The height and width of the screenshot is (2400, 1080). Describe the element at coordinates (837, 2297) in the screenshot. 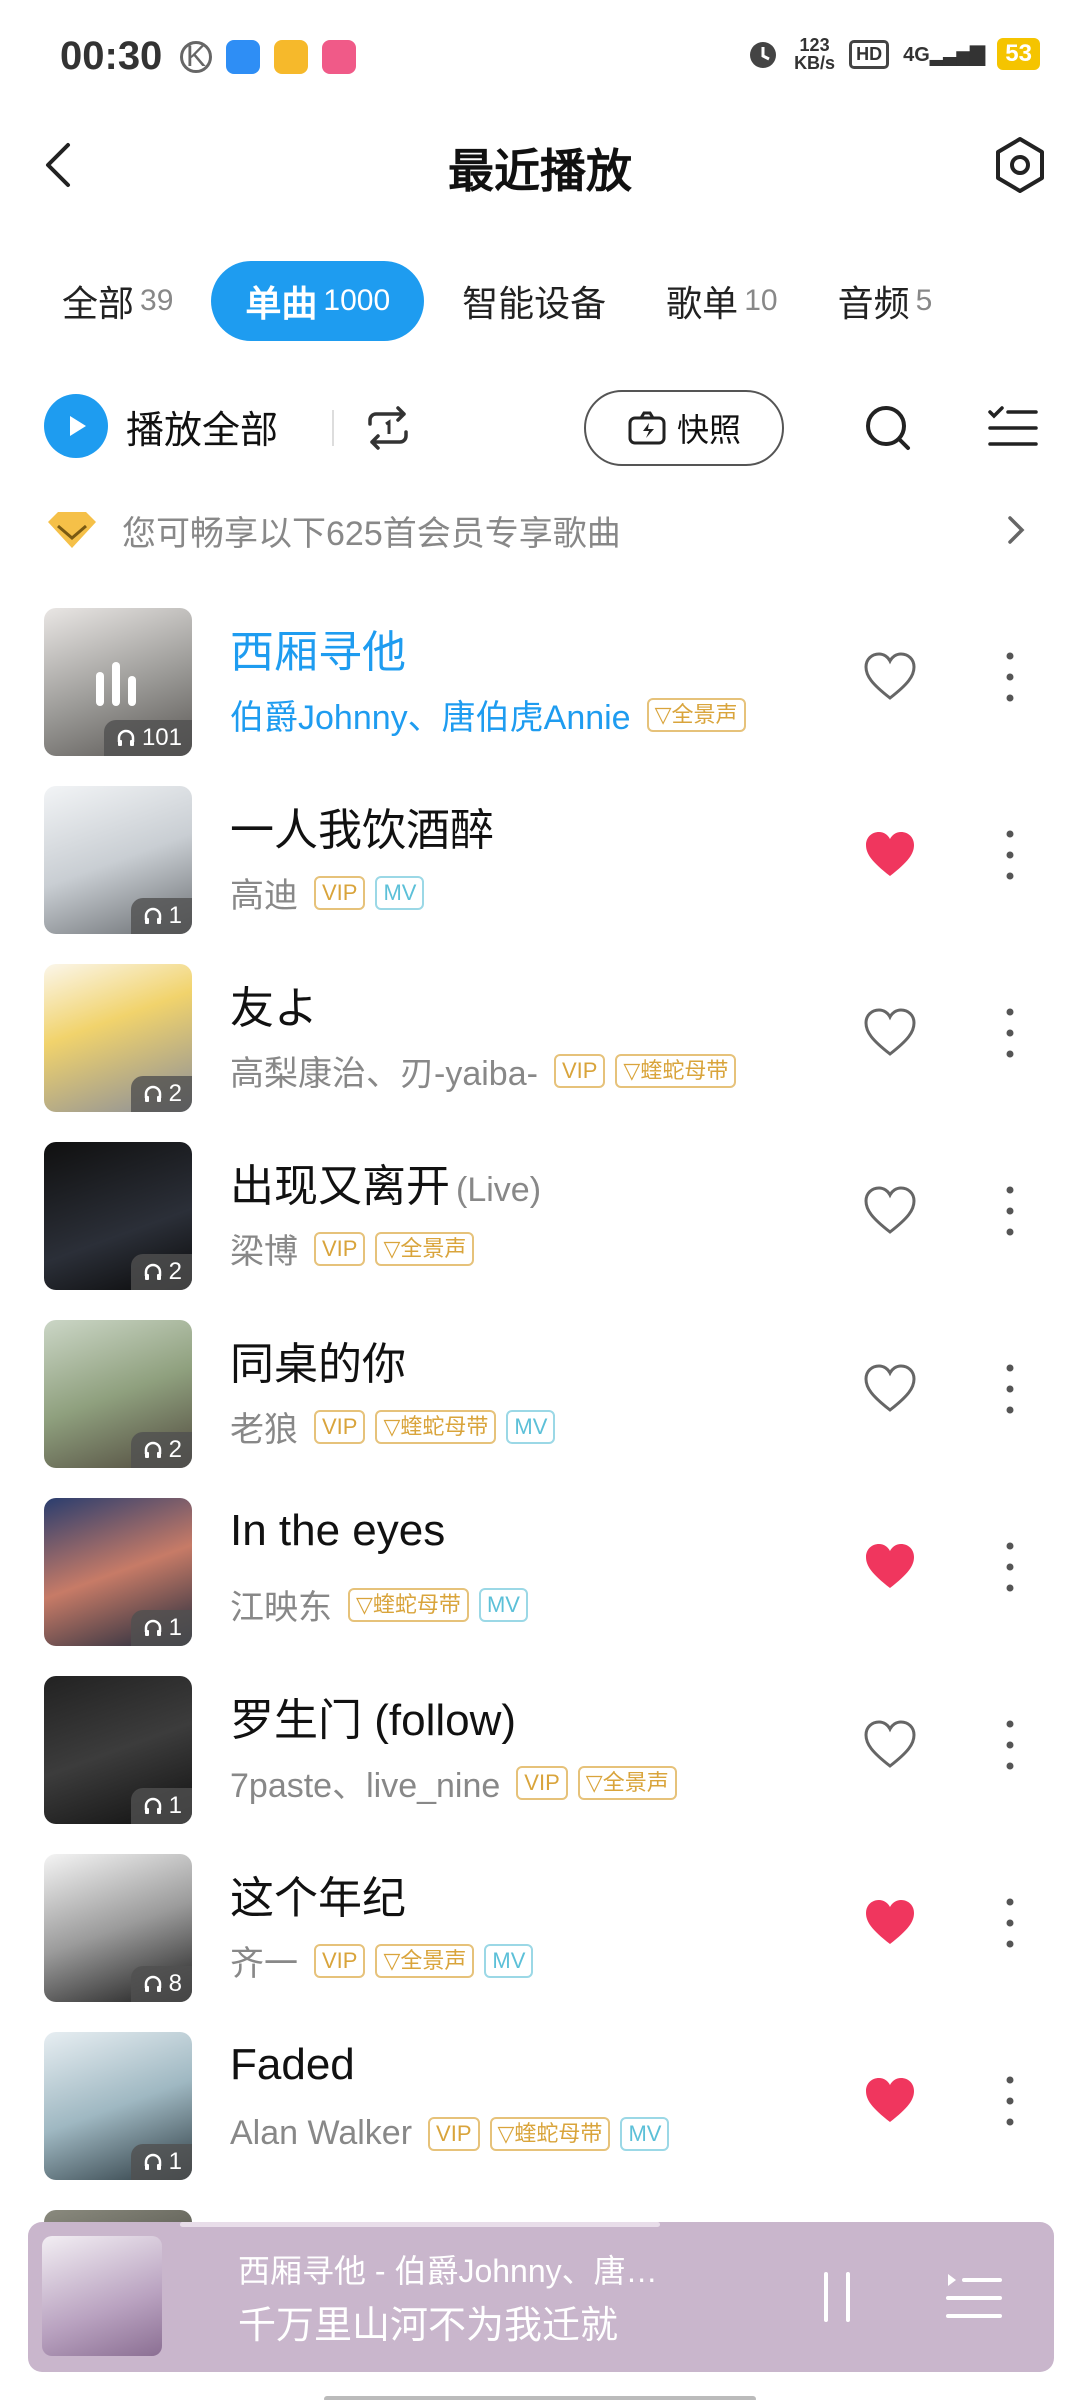

I see `pause-icon` at that location.